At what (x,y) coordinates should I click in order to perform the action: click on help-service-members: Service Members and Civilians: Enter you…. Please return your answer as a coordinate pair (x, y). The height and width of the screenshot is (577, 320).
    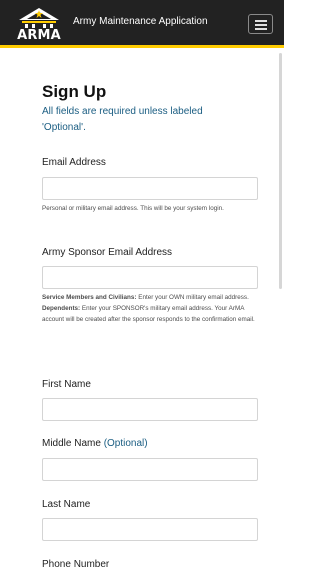
    Looking at the image, I should click on (153, 297).